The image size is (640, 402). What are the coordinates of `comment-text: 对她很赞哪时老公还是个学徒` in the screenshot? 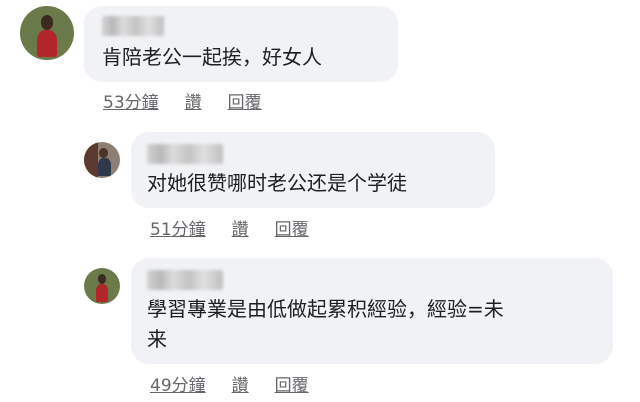 It's located at (277, 183).